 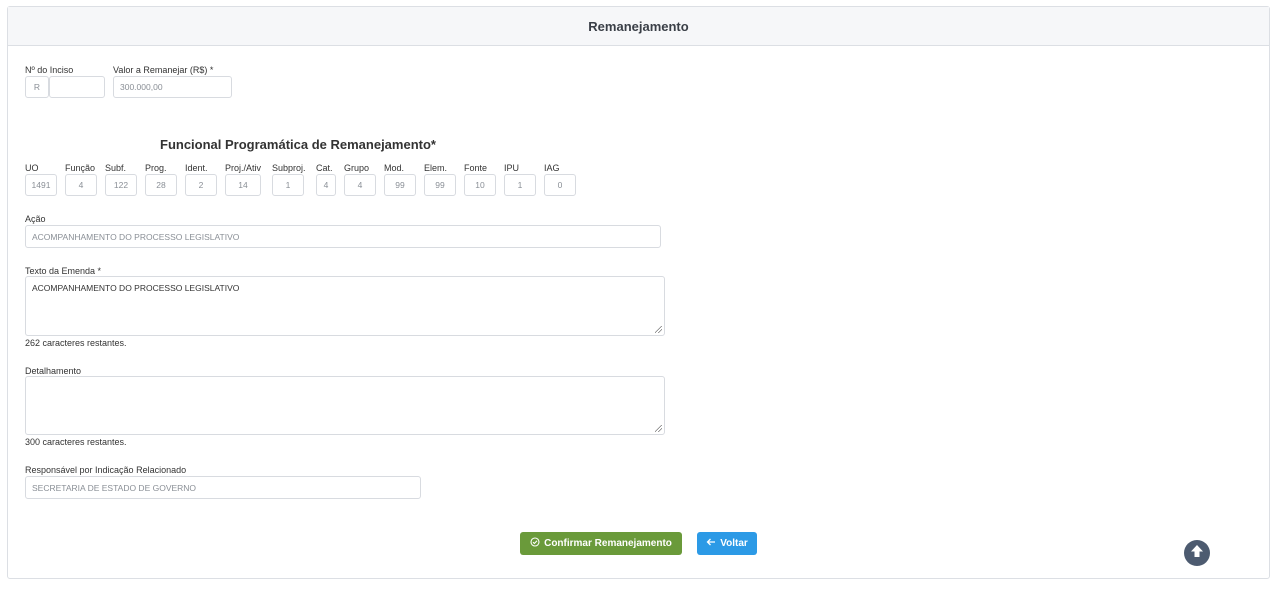 What do you see at coordinates (512, 168) in the screenshot?
I see `ipu-label: IPU` at bounding box center [512, 168].